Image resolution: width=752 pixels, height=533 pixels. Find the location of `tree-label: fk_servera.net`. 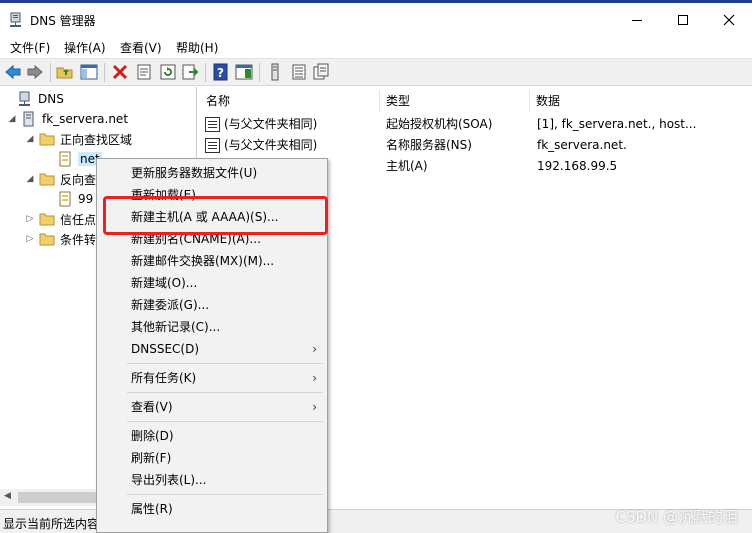

tree-label: fk_servera.net is located at coordinates (85, 119).